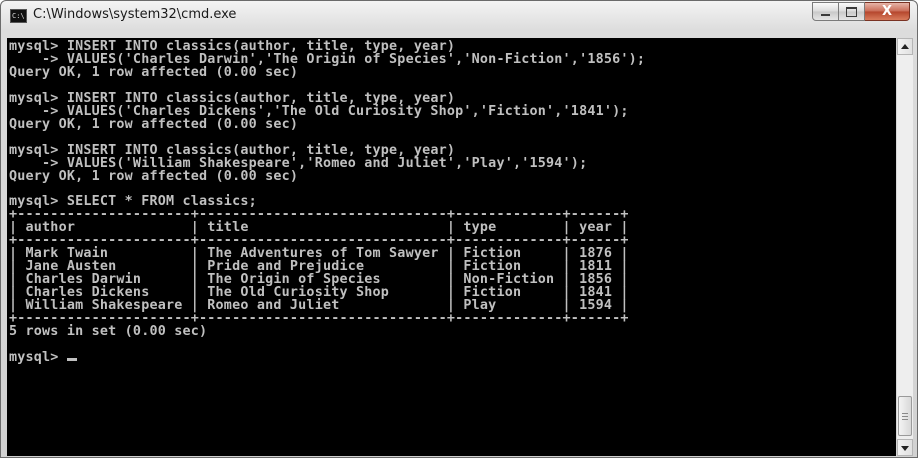  I want to click on scroll-up-button, so click(905, 46).